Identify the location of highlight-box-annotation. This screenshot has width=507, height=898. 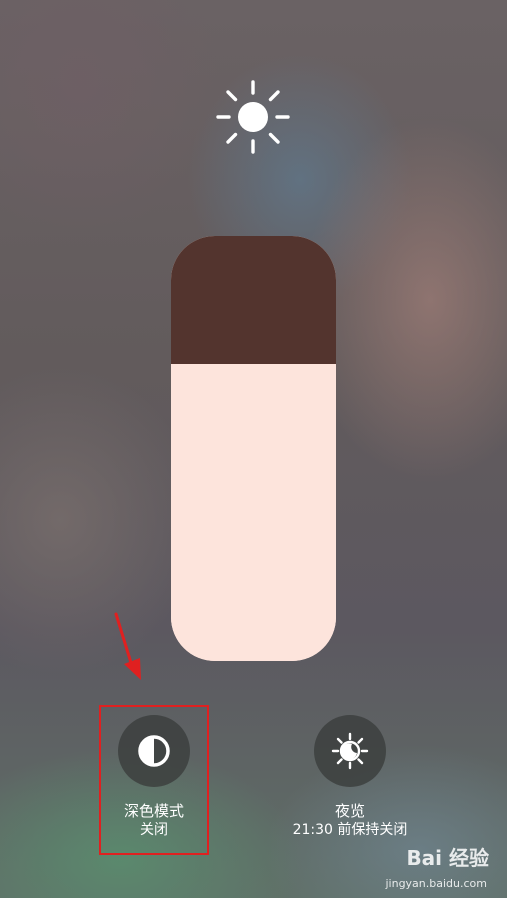
(154, 780).